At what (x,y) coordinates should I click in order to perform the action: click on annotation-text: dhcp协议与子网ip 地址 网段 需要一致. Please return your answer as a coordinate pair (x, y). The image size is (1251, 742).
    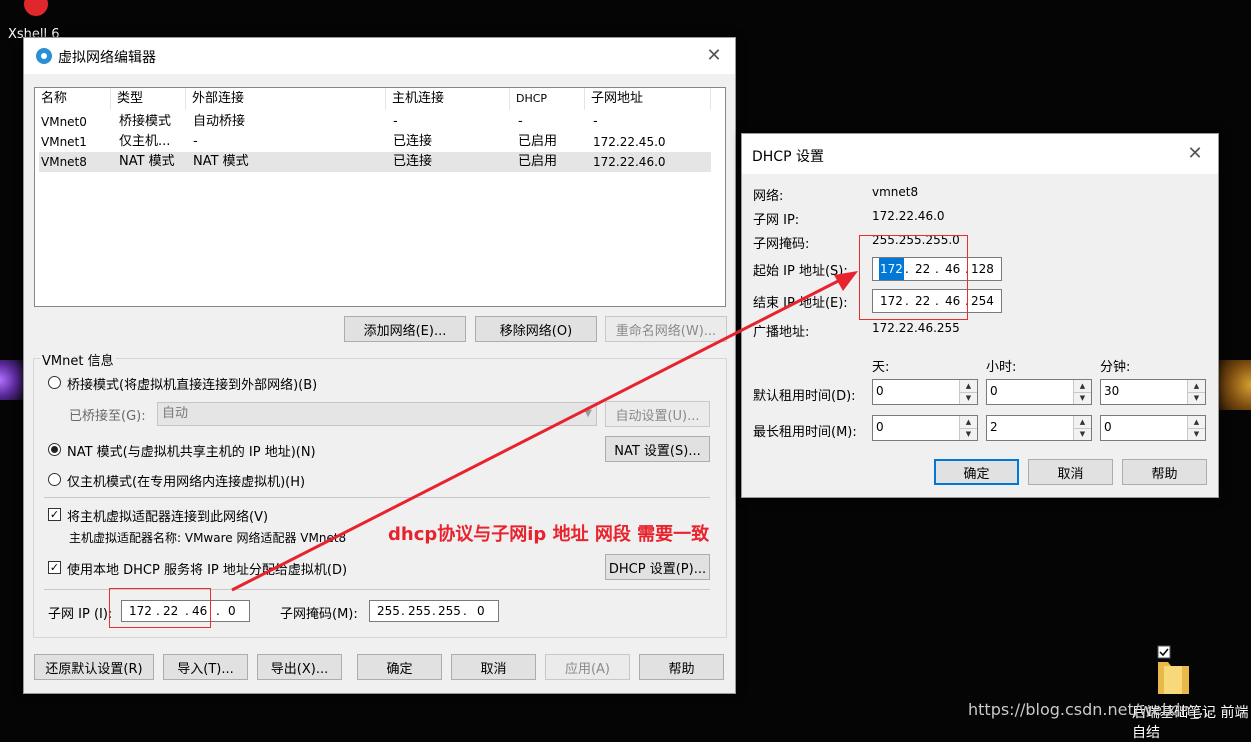
    Looking at the image, I should click on (549, 534).